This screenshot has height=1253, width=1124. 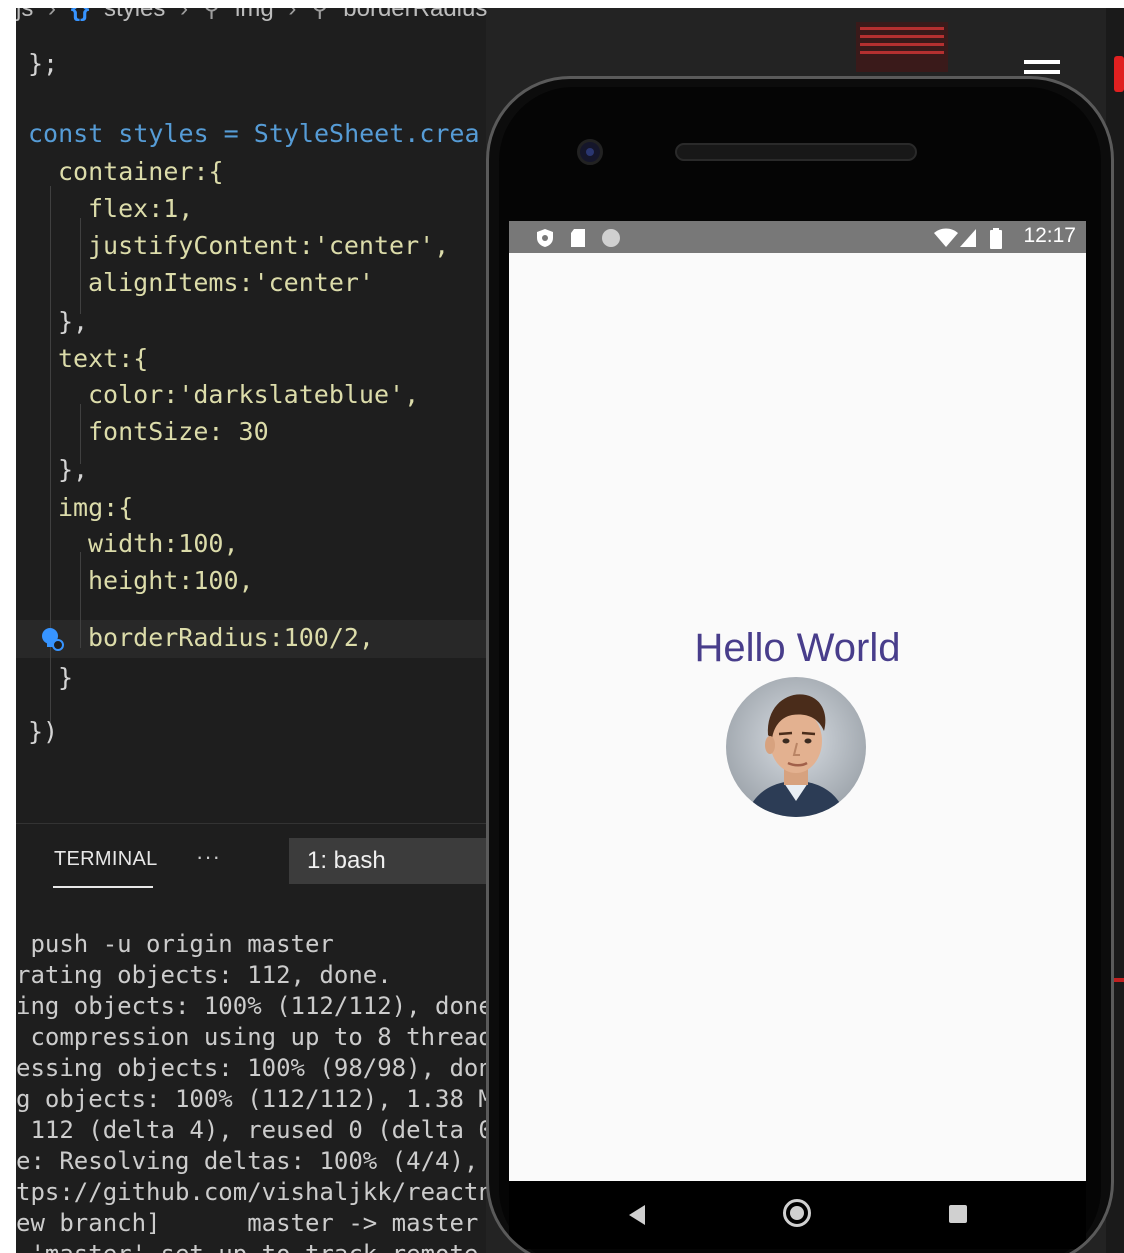 I want to click on wifi-icon, so click(x=946, y=237).